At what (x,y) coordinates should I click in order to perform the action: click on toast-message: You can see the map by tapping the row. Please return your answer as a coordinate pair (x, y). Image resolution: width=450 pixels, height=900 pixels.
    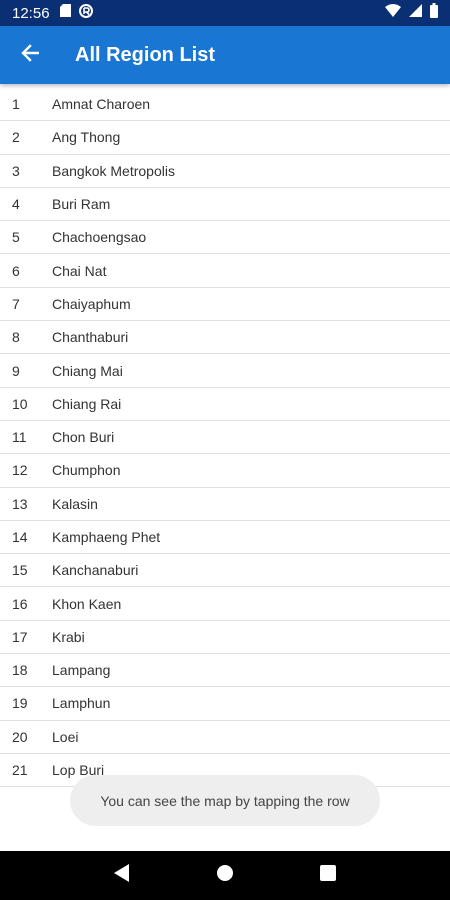
    Looking at the image, I should click on (225, 800).